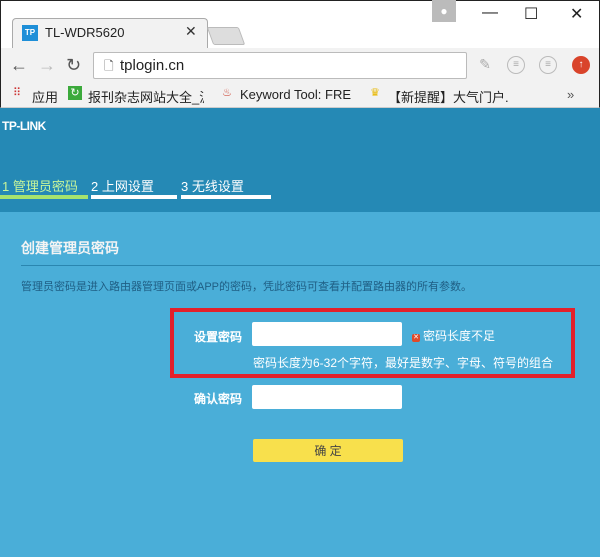  What do you see at coordinates (327, 334) in the screenshot?
I see `password-input` at bounding box center [327, 334].